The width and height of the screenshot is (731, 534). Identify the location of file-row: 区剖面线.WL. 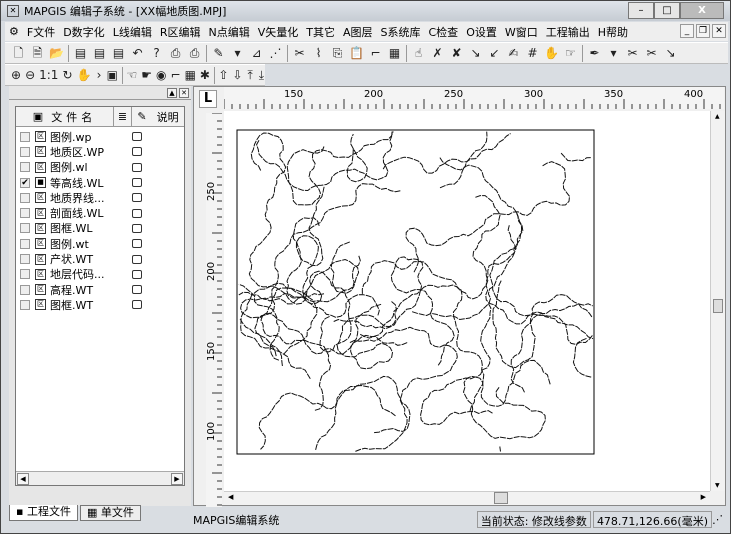
(100, 212).